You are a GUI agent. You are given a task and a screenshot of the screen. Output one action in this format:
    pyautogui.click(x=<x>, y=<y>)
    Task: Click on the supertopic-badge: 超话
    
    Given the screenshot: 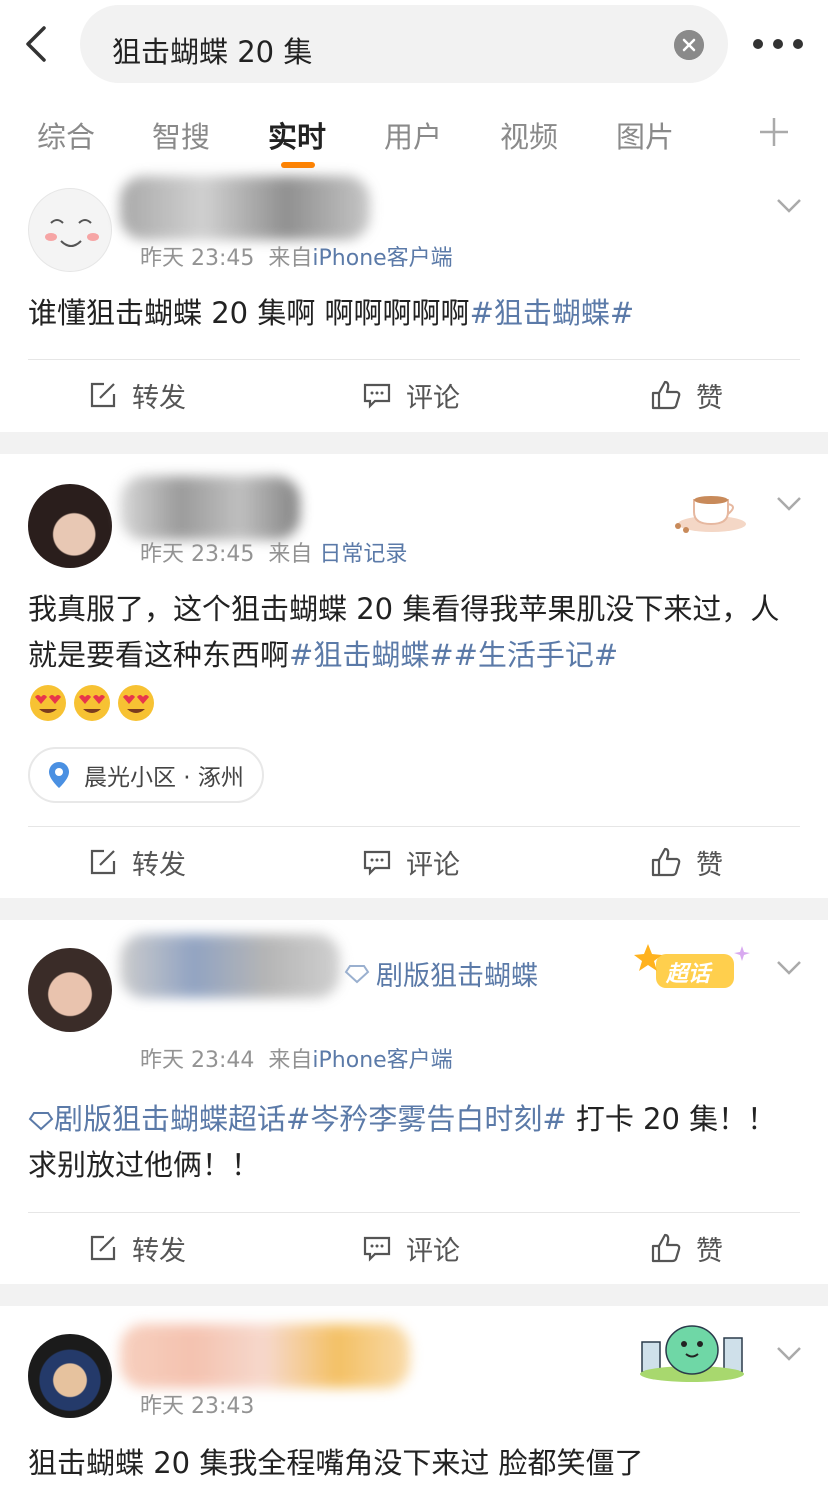 What is the action you would take?
    pyautogui.click(x=694, y=970)
    